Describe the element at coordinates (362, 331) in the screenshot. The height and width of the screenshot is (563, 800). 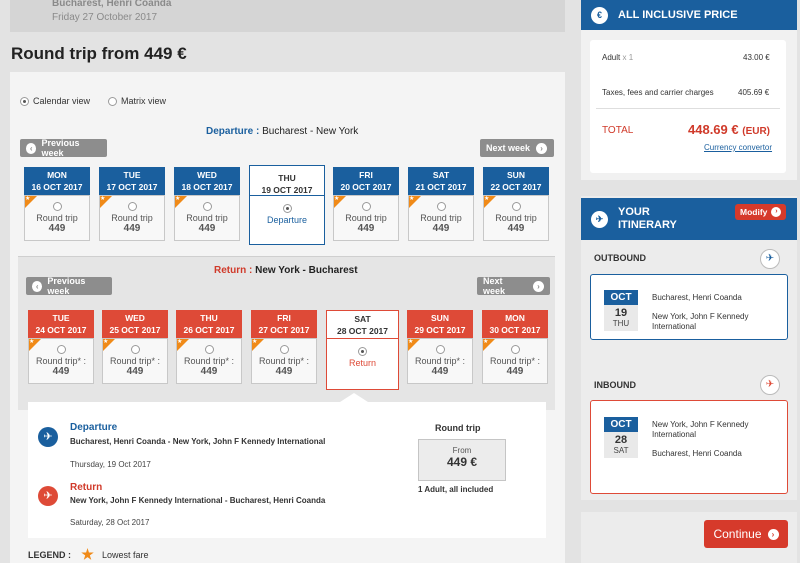
I see `day-date: 28 OCT 2017` at that location.